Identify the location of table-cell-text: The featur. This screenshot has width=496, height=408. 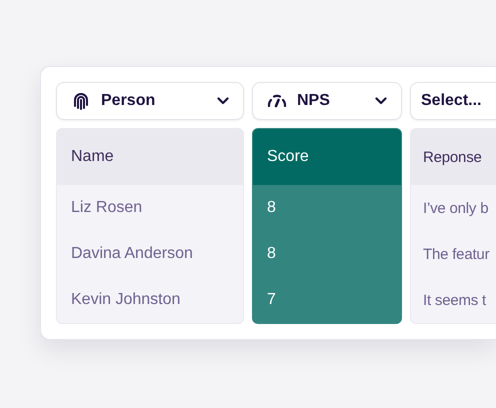
(456, 254).